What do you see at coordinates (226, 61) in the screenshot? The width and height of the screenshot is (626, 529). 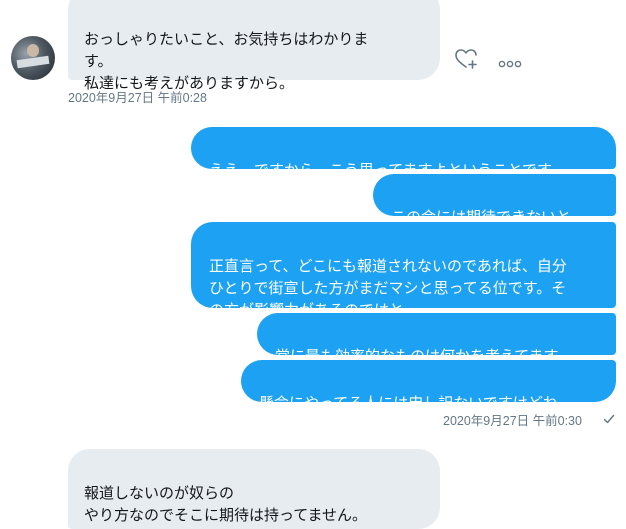 I see `message-text: おっしゃりたいこと、お気持ちはわかりま す。 私達にも考えがありますから。` at bounding box center [226, 61].